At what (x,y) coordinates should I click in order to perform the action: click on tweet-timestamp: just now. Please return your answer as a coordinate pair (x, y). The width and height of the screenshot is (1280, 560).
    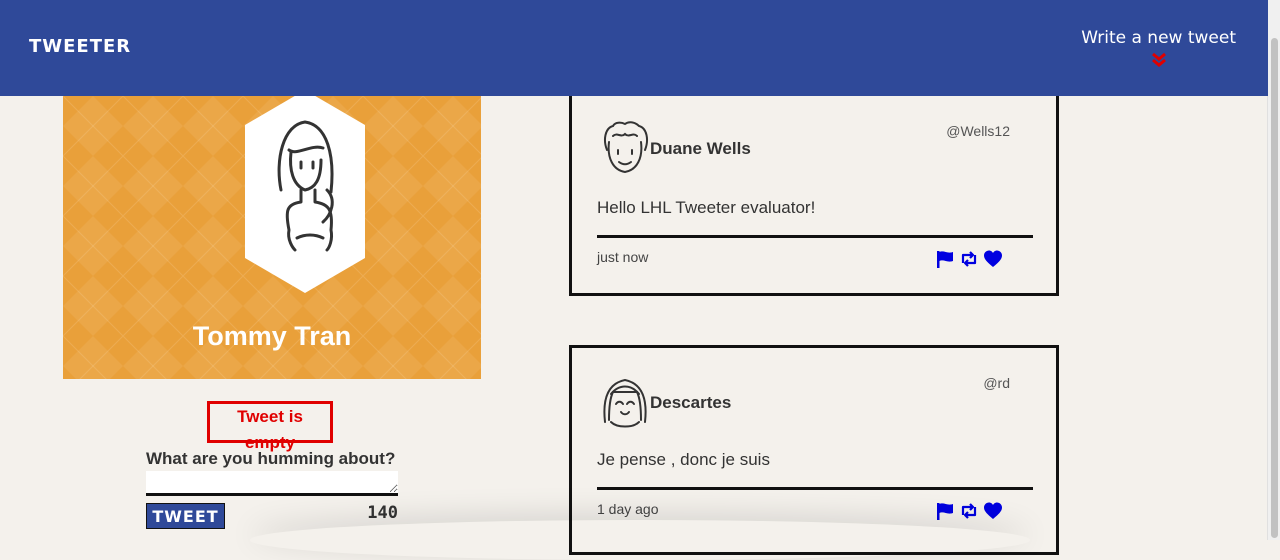
    Looking at the image, I should click on (623, 257).